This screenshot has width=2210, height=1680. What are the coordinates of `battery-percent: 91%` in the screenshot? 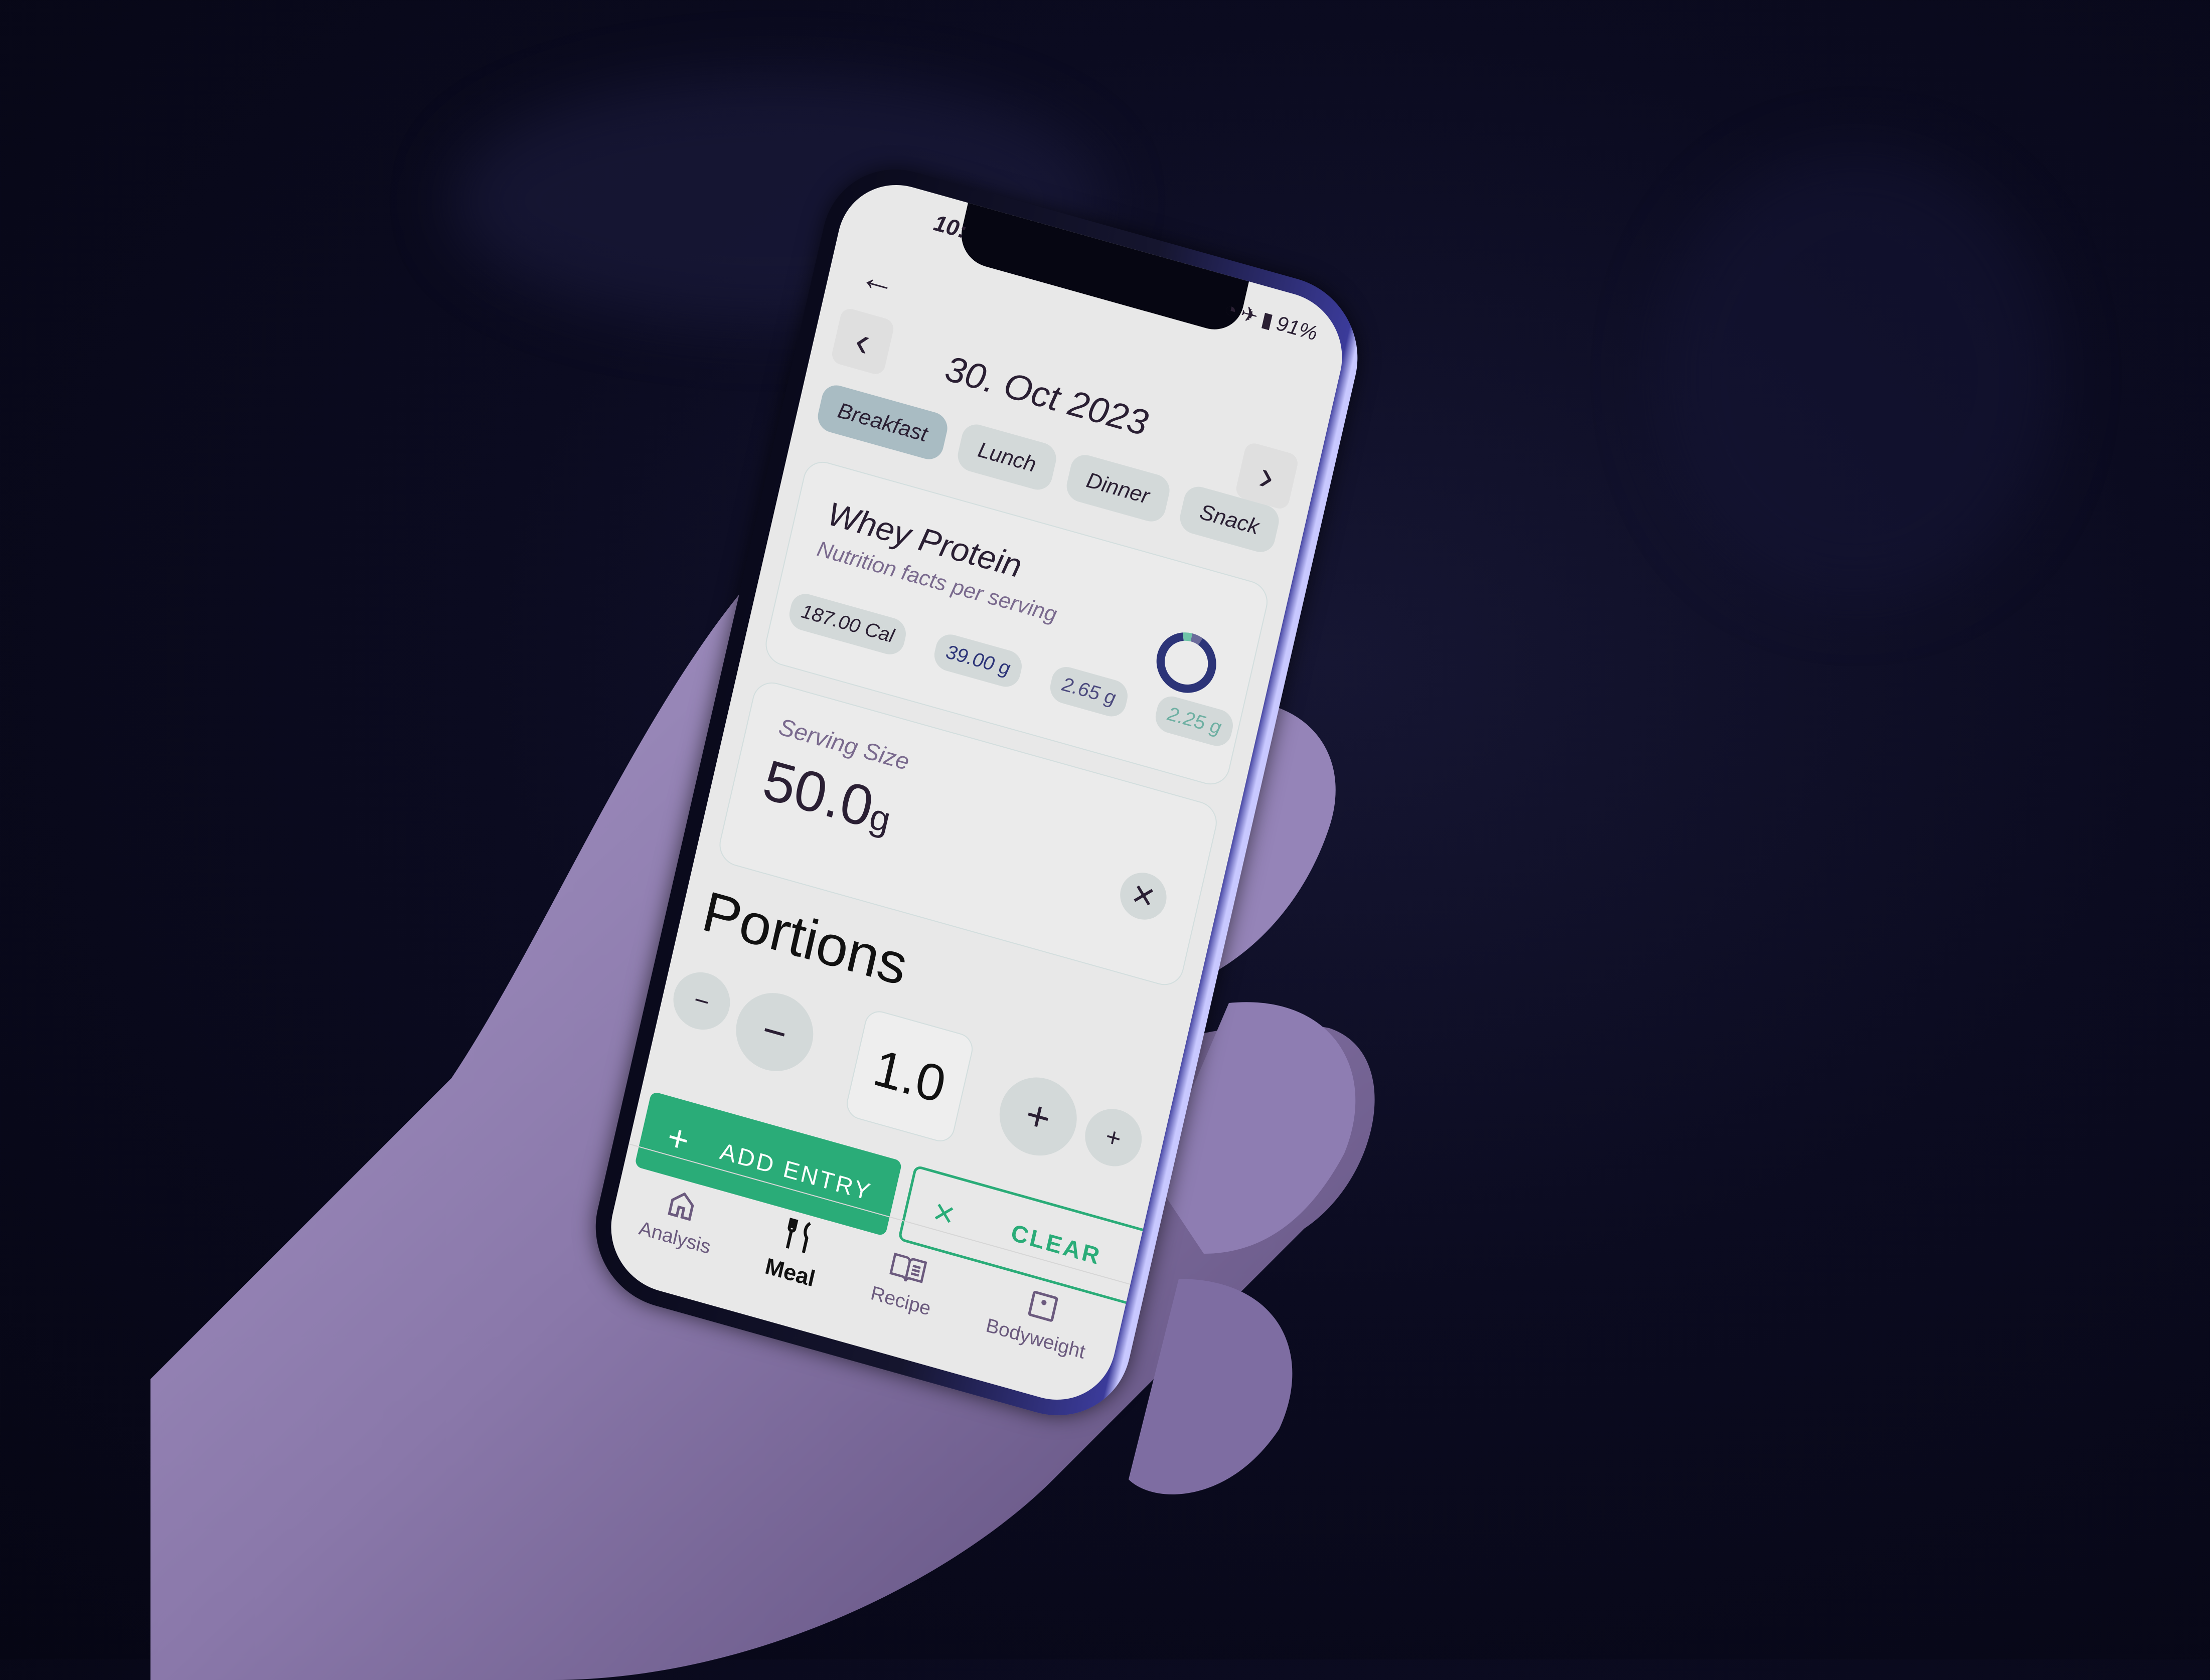 It's located at (1297, 328).